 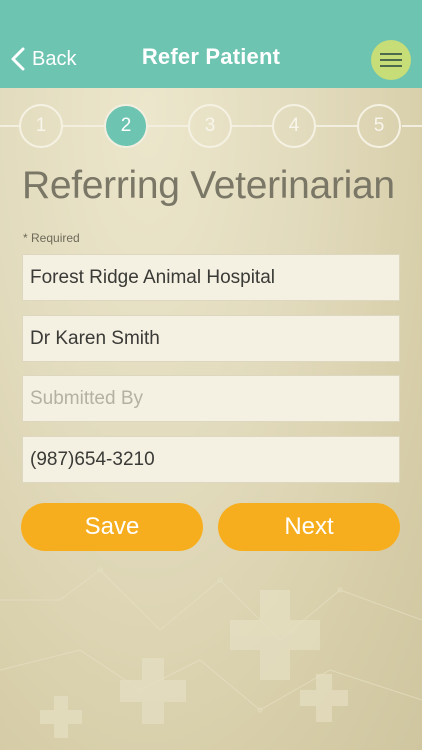 I want to click on step-number: 1, so click(x=41, y=125).